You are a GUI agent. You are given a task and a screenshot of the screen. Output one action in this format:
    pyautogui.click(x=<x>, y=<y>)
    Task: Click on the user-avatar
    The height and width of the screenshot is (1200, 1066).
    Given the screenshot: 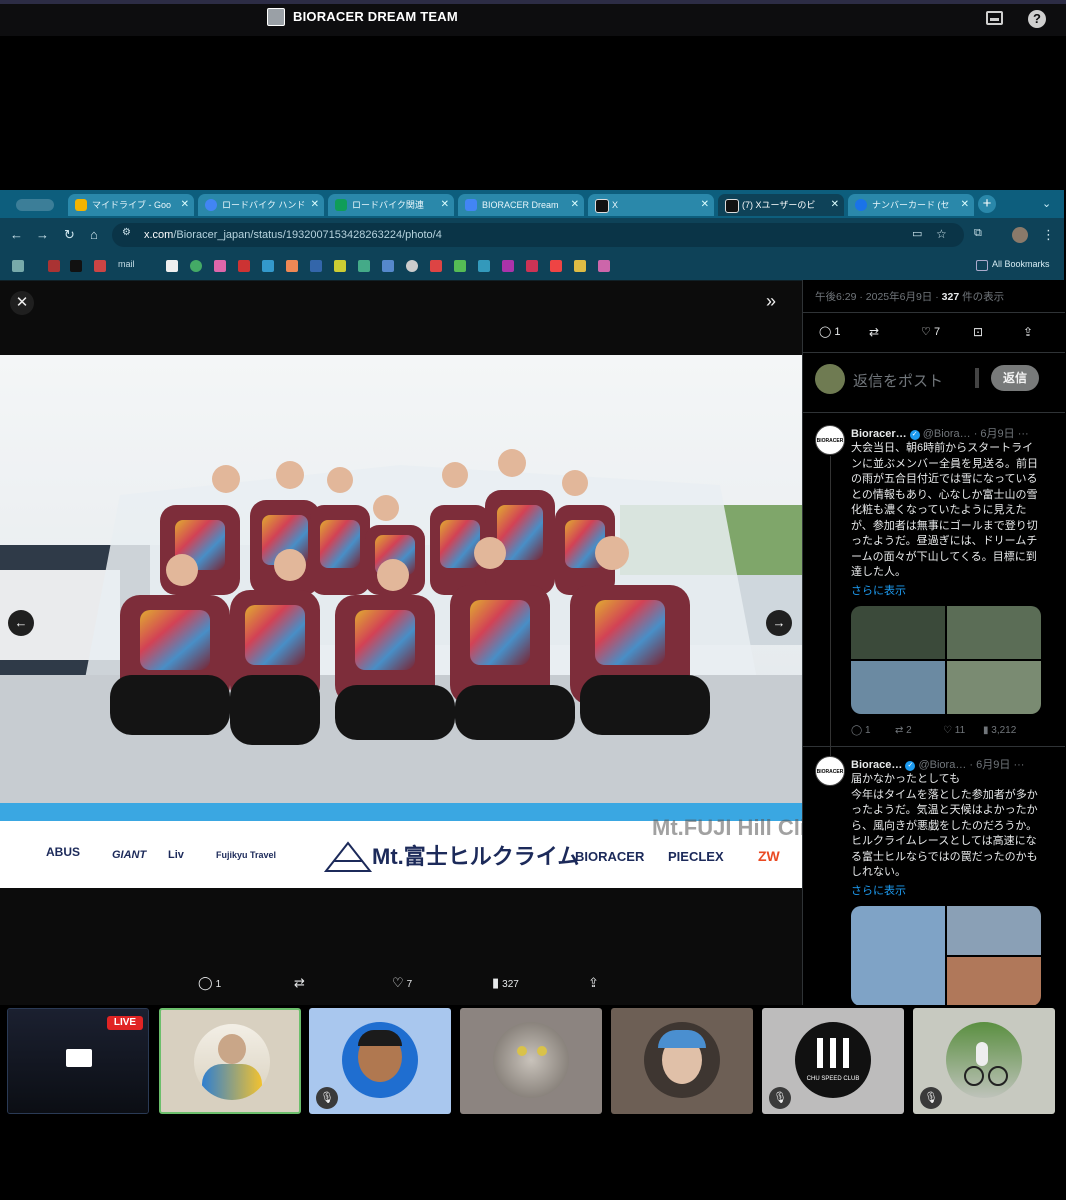 What is the action you would take?
    pyautogui.click(x=830, y=379)
    